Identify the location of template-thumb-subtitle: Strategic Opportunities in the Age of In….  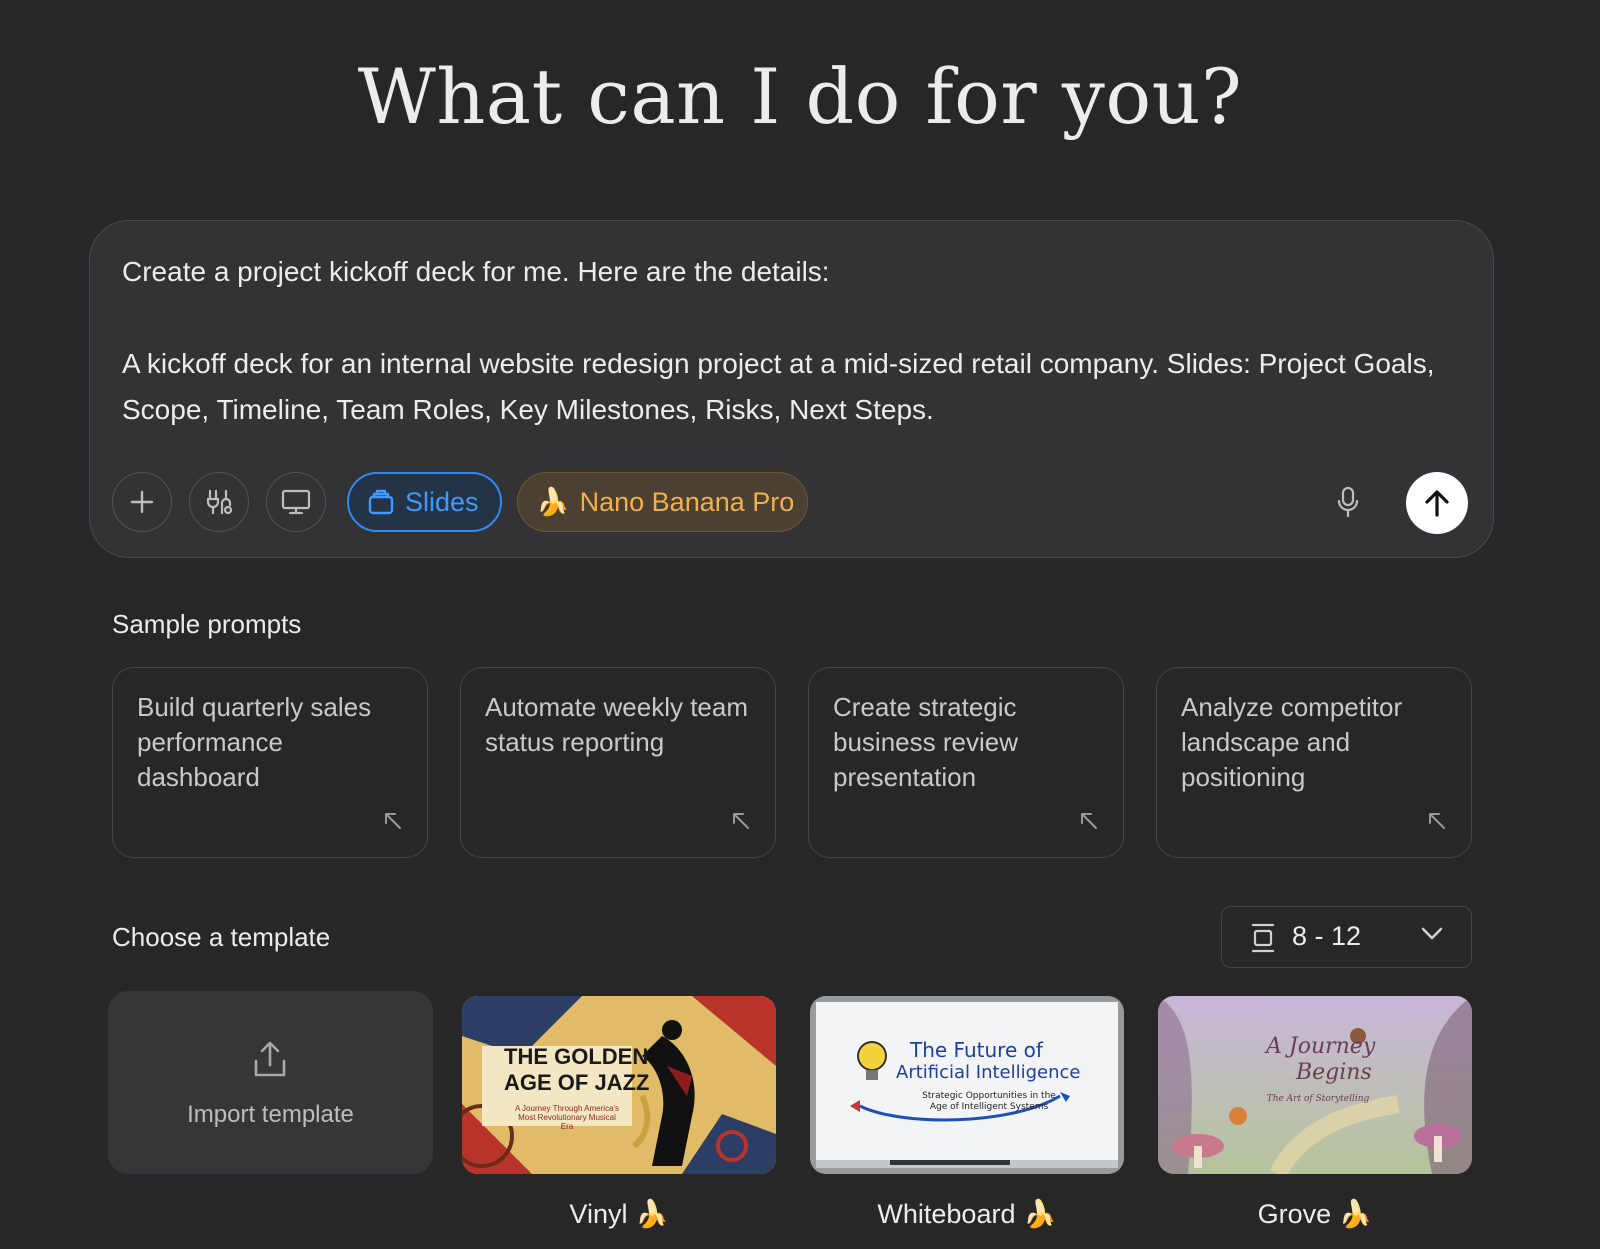
(989, 1101).